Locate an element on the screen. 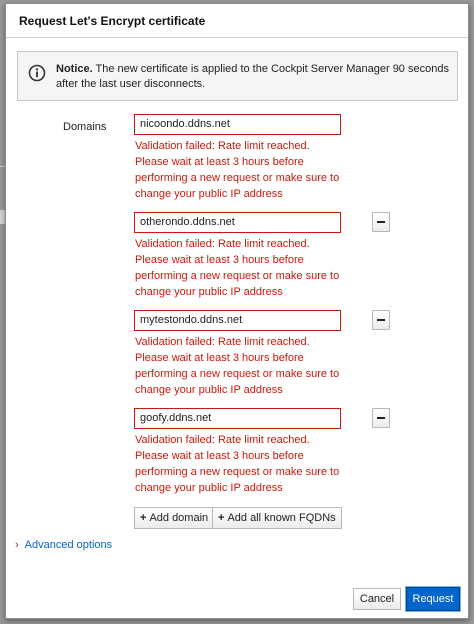 The image size is (474, 624). advanced-options-toggle: › Advanced options is located at coordinates (63, 545).